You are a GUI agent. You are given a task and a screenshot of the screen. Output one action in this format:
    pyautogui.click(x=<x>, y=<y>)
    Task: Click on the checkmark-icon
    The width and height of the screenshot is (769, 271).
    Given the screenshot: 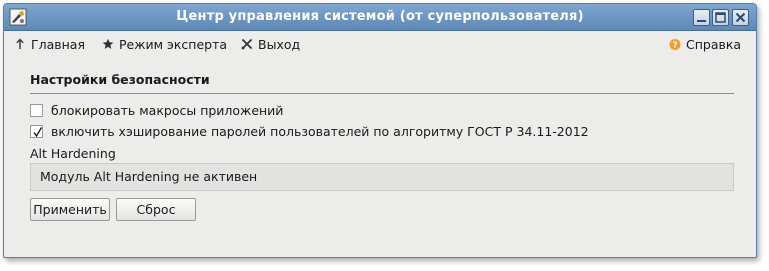 What is the action you would take?
    pyautogui.click(x=38, y=132)
    